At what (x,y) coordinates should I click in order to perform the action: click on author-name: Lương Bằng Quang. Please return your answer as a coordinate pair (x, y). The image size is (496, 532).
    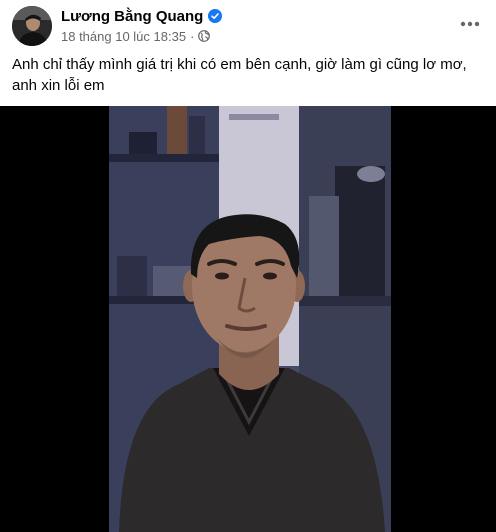
    Looking at the image, I should click on (132, 16).